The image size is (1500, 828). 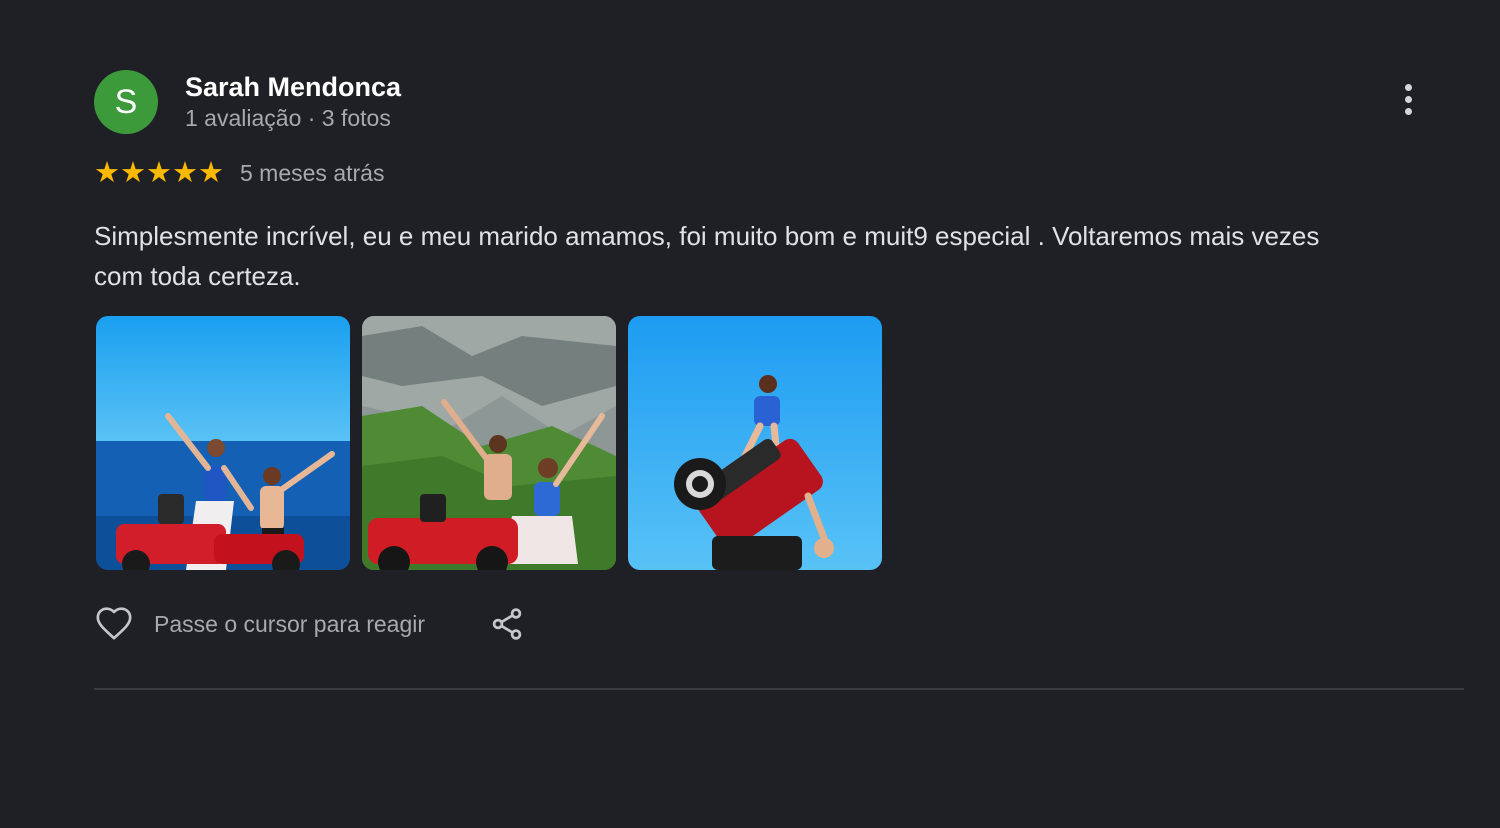 What do you see at coordinates (289, 624) in the screenshot?
I see `react-label: Passe o cursor para reagir` at bounding box center [289, 624].